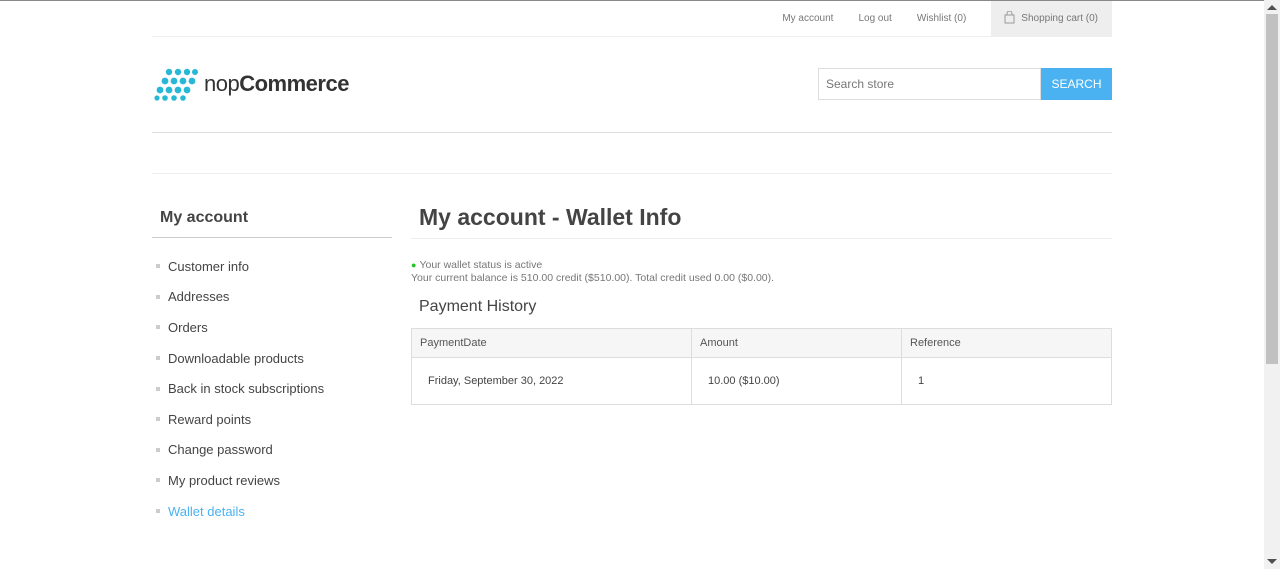 The height and width of the screenshot is (569, 1280). Describe the element at coordinates (199, 297) in the screenshot. I see `sidebar-item-label: Addresses` at that location.